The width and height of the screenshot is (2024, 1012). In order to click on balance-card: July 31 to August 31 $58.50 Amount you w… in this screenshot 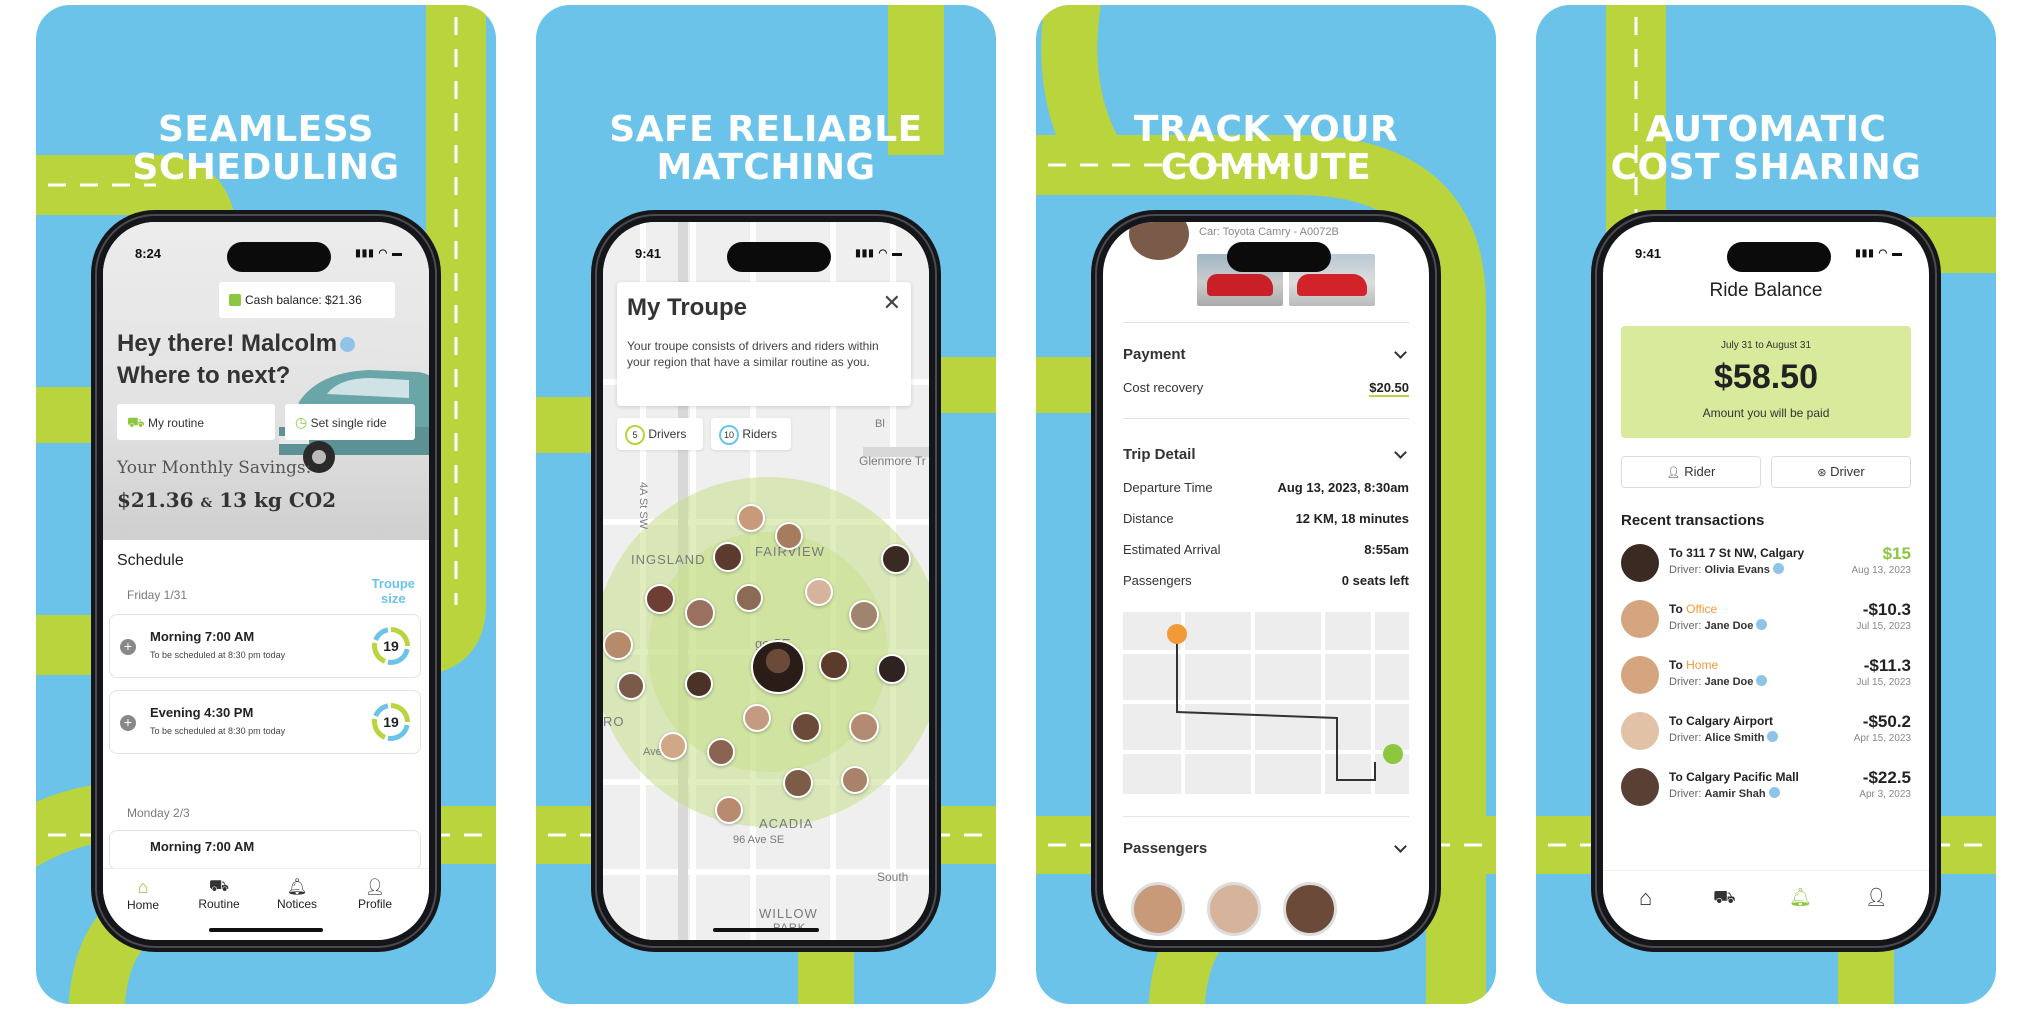, I will do `click(1766, 382)`.